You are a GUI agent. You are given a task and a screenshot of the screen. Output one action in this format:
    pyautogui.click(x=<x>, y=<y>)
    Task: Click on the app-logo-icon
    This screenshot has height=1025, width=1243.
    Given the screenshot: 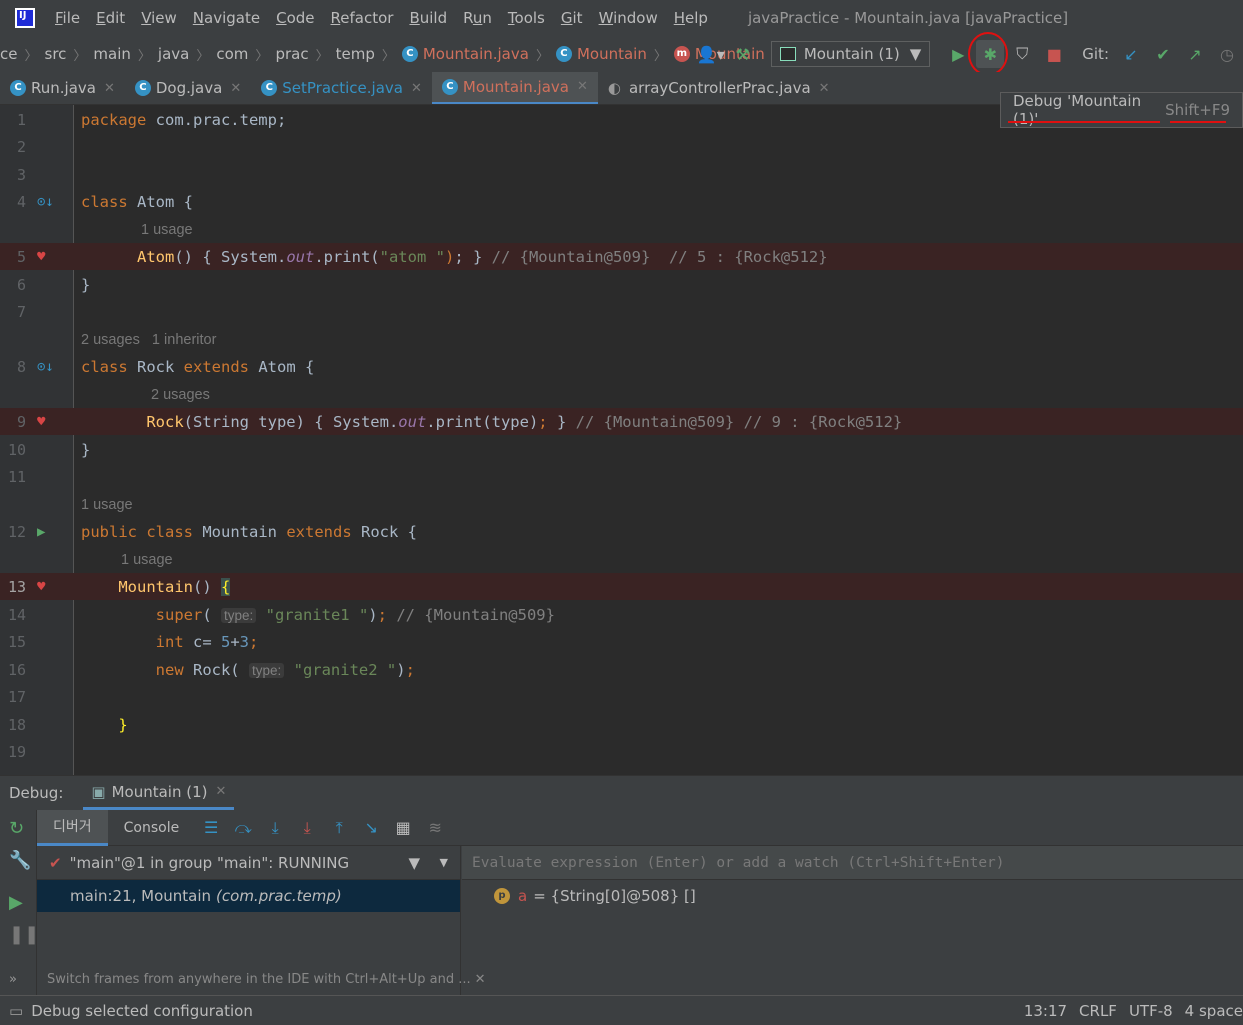 What is the action you would take?
    pyautogui.click(x=25, y=18)
    